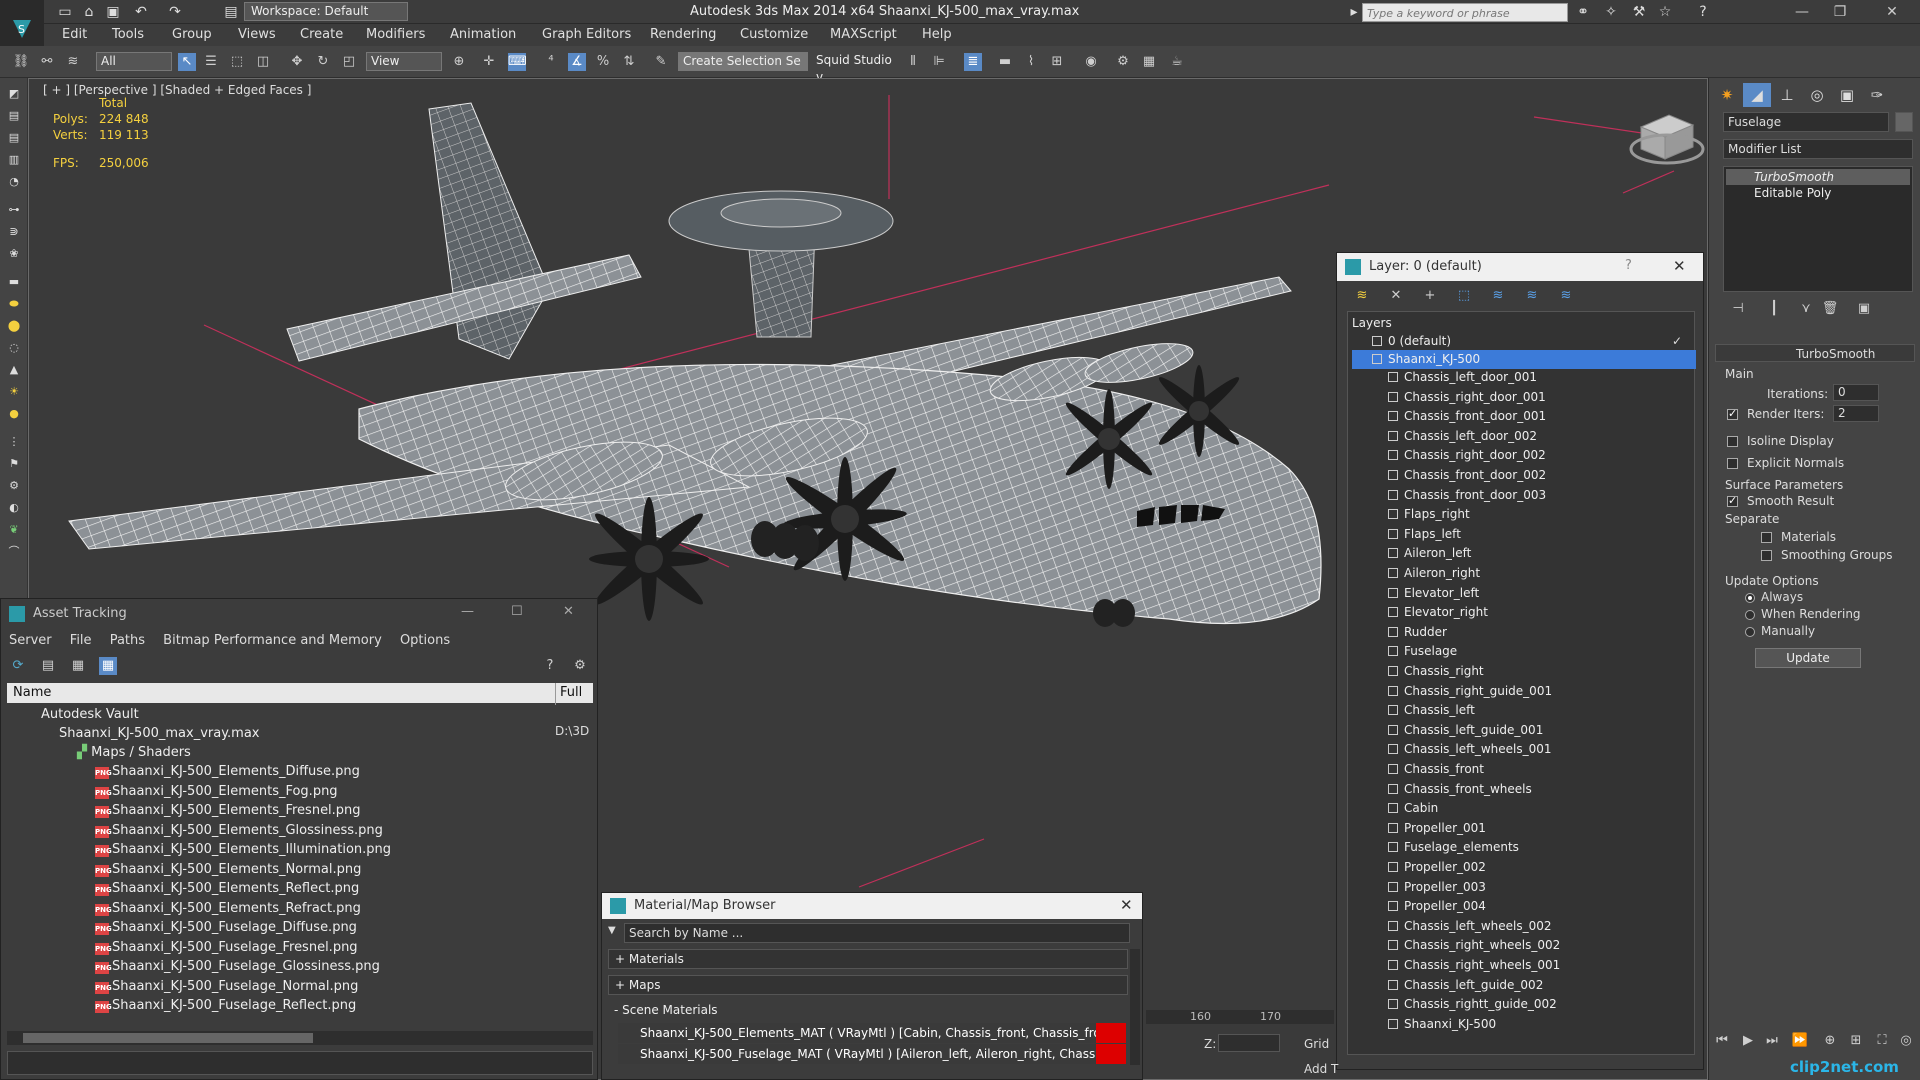 This screenshot has width=1920, height=1080. What do you see at coordinates (1679, 266) in the screenshot?
I see `layer-close-icon: ✕` at bounding box center [1679, 266].